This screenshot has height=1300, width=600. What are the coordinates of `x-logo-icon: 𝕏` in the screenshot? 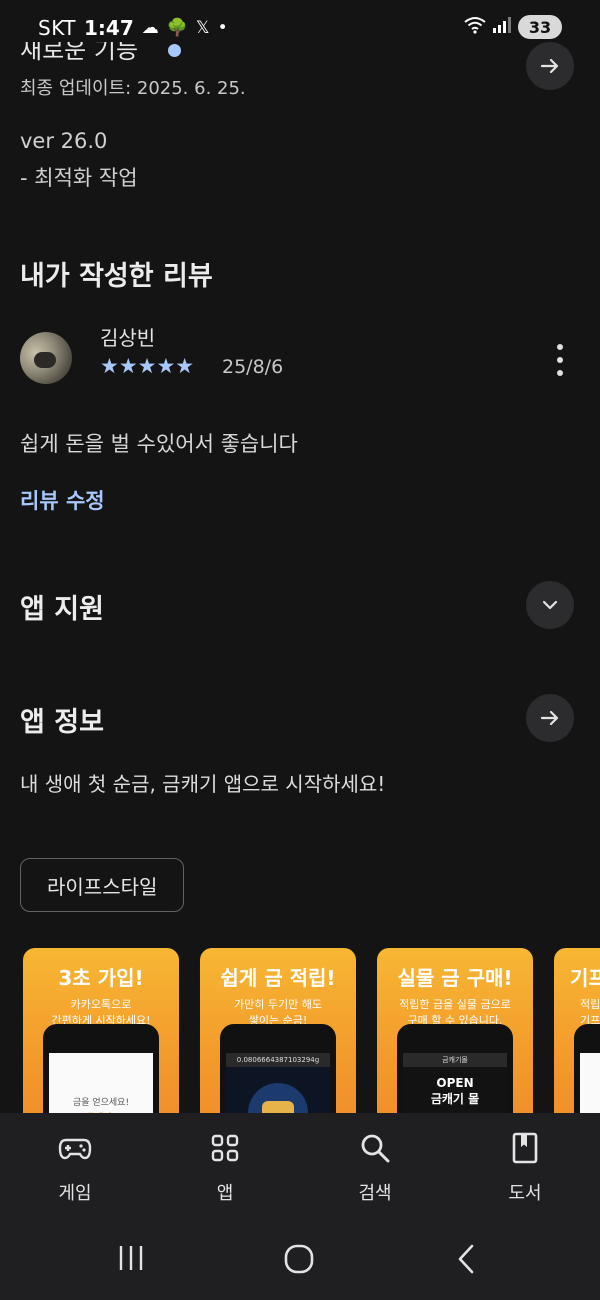 It's located at (202, 28).